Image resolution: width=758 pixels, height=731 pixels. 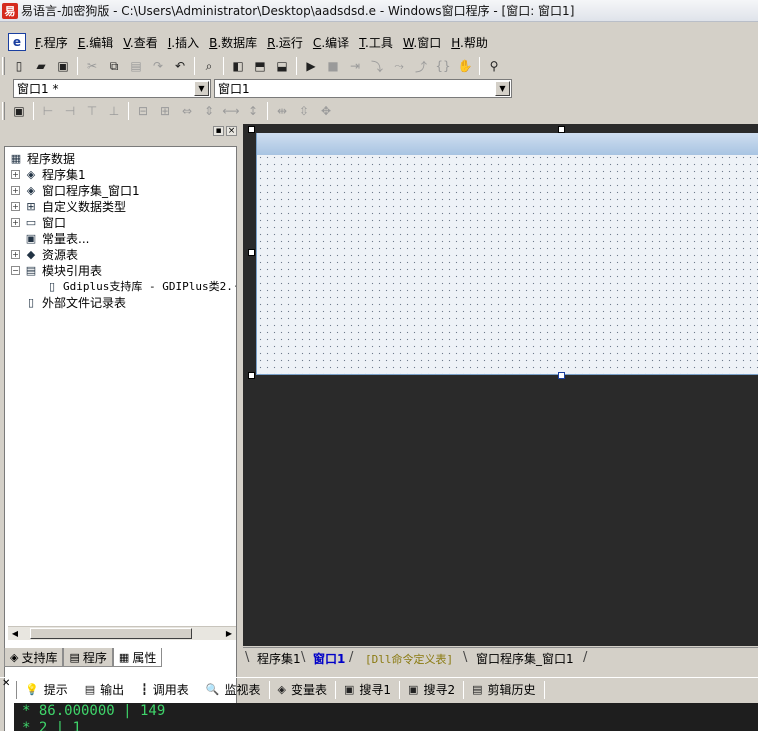 I want to click on tab-properties: ▦ 属性, so click(x=137, y=657).